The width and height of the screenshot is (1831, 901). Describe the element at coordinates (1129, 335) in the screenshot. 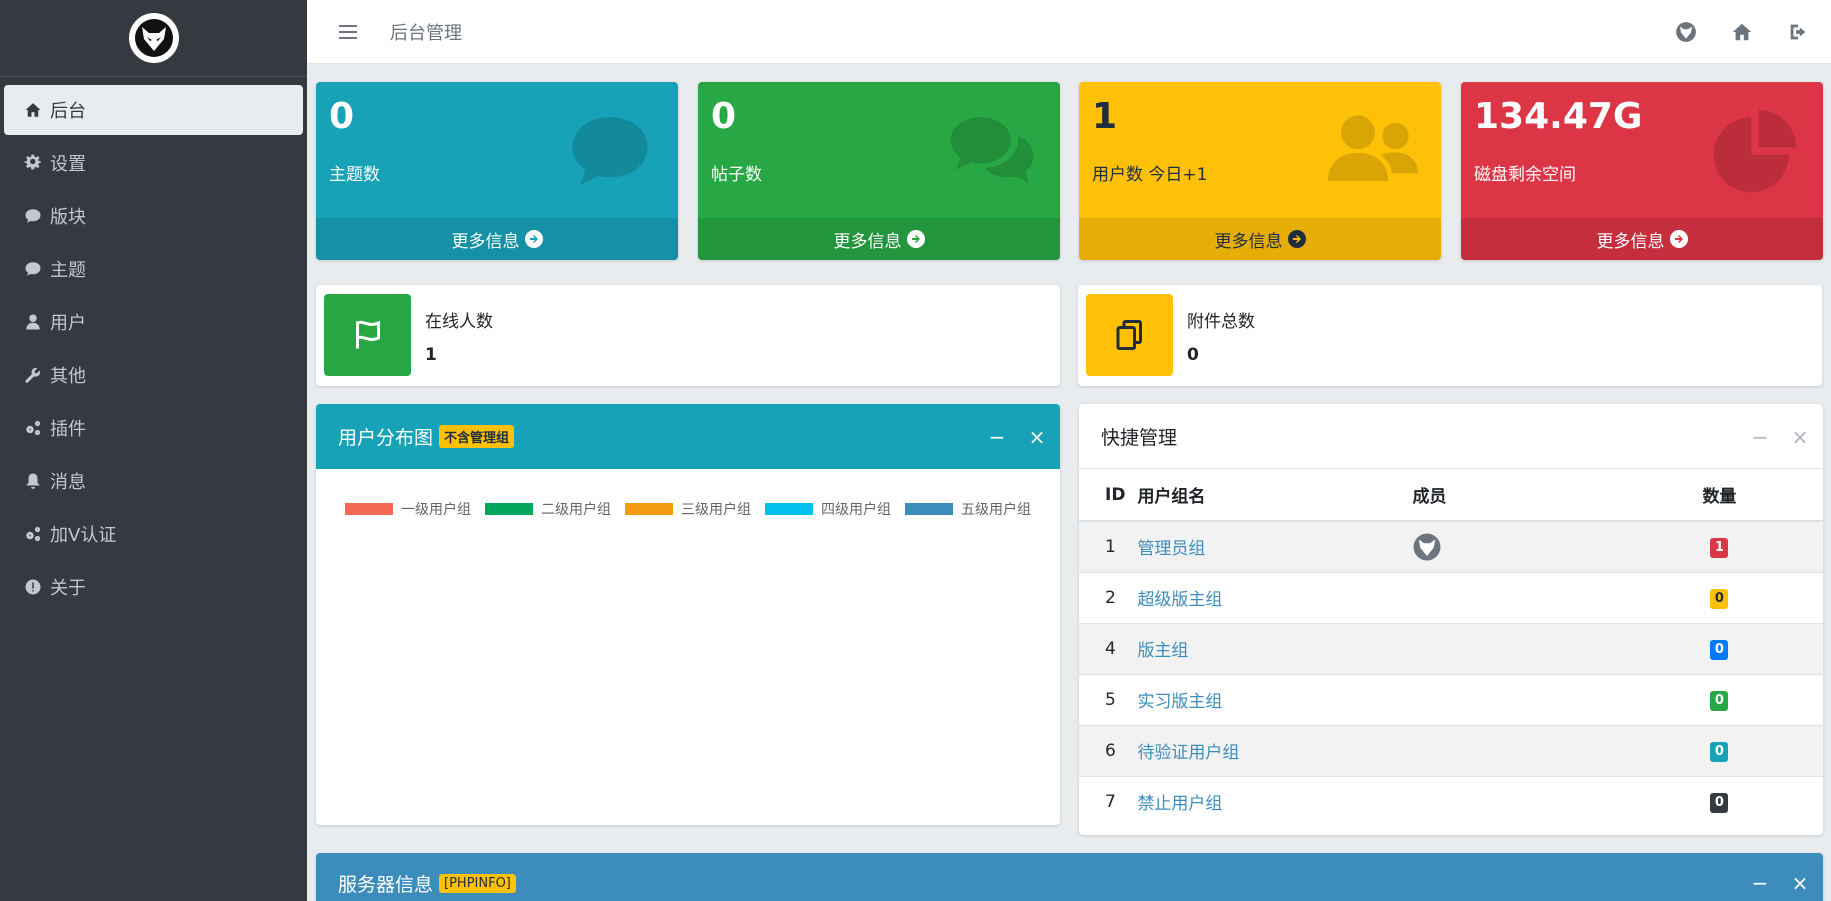

I see `copy-icon` at that location.